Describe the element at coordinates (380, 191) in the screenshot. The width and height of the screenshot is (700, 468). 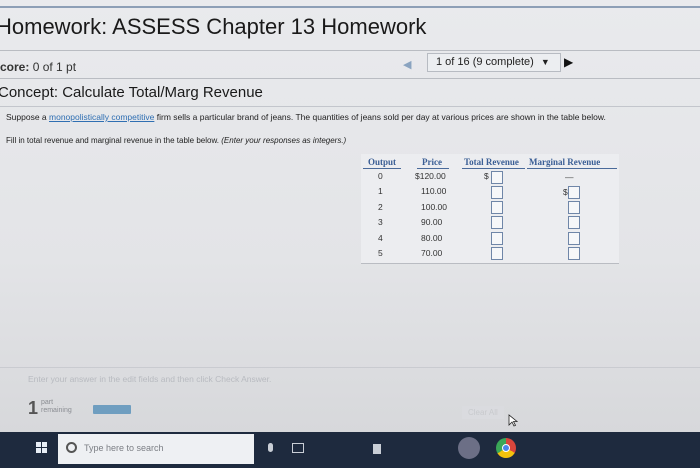
I see `output-cell: 1` at that location.